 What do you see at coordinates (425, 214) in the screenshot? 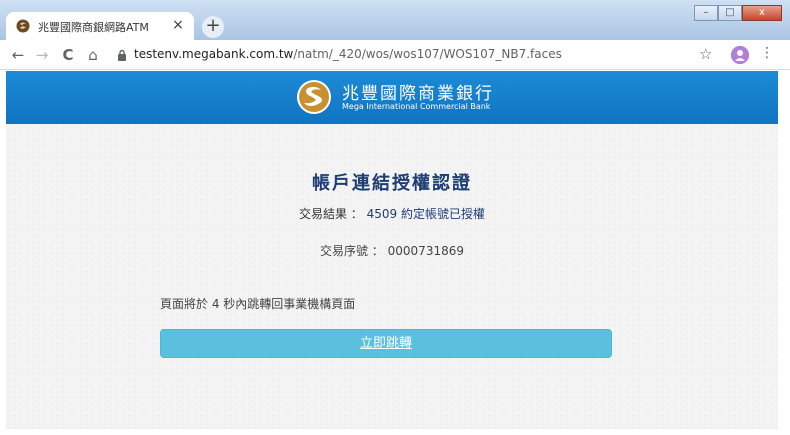
I see `result-value: 4509 約定帳號已授權` at bounding box center [425, 214].